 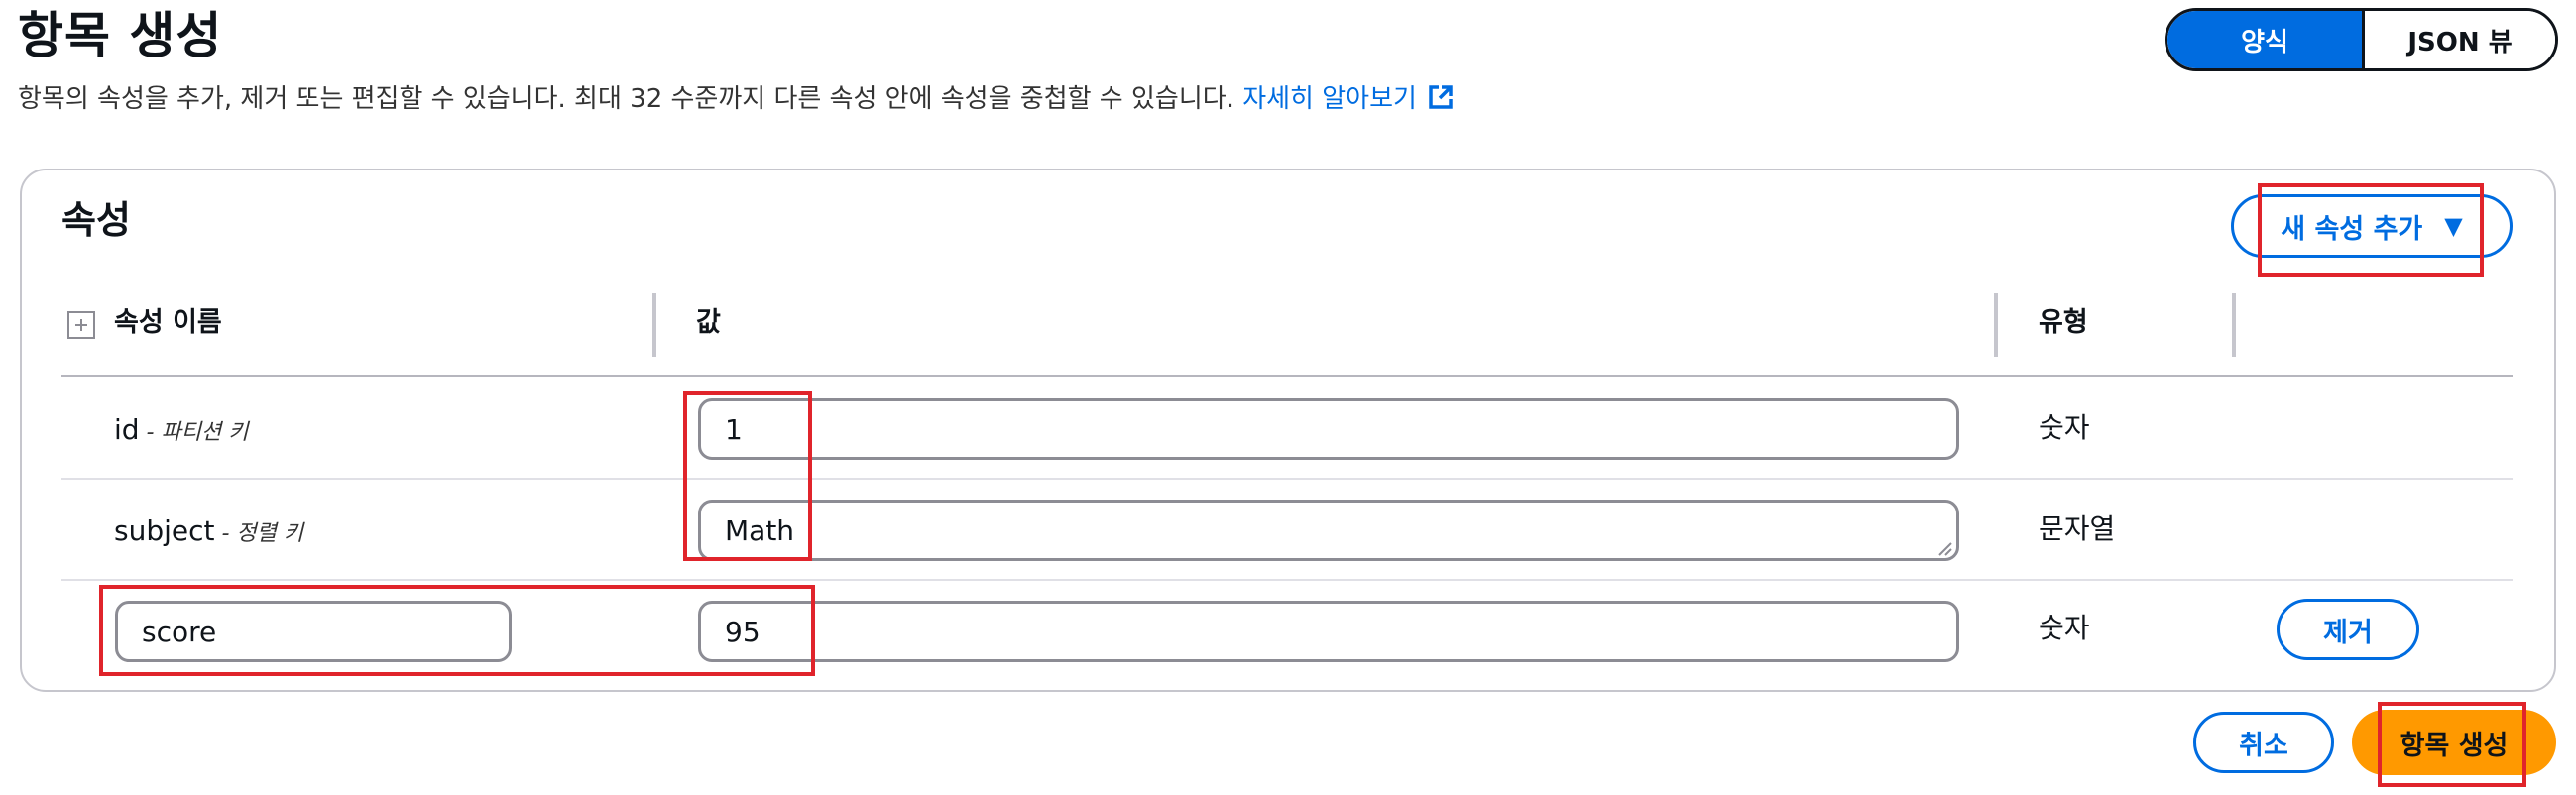 What do you see at coordinates (709, 322) in the screenshot?
I see `column-header-value: 값` at bounding box center [709, 322].